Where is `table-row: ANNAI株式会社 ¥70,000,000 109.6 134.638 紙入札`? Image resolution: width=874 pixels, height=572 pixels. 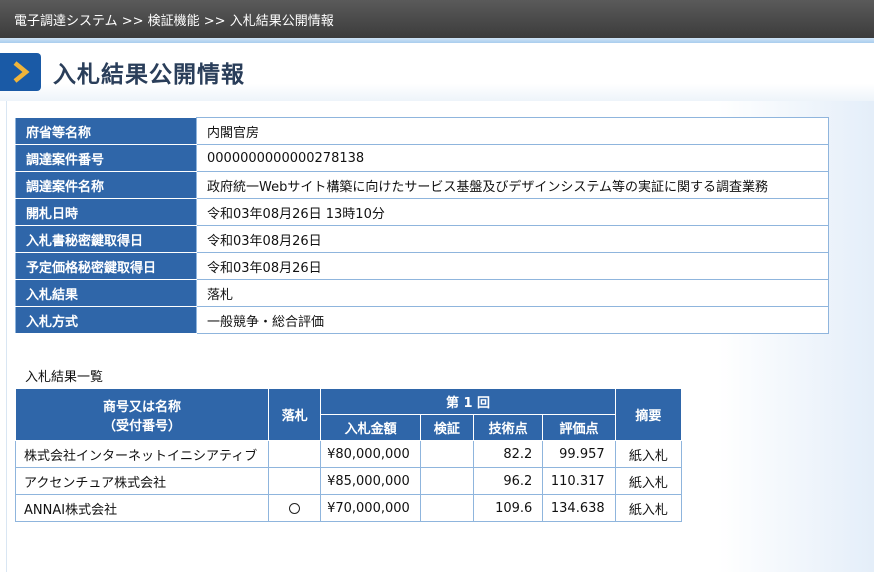
table-row: ANNAI株式会社 ¥70,000,000 109.6 134.638 紙入札 is located at coordinates (348, 508).